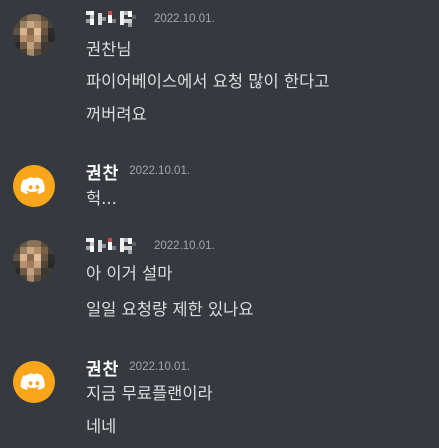  What do you see at coordinates (101, 426) in the screenshot?
I see `message-text: 네네` at bounding box center [101, 426].